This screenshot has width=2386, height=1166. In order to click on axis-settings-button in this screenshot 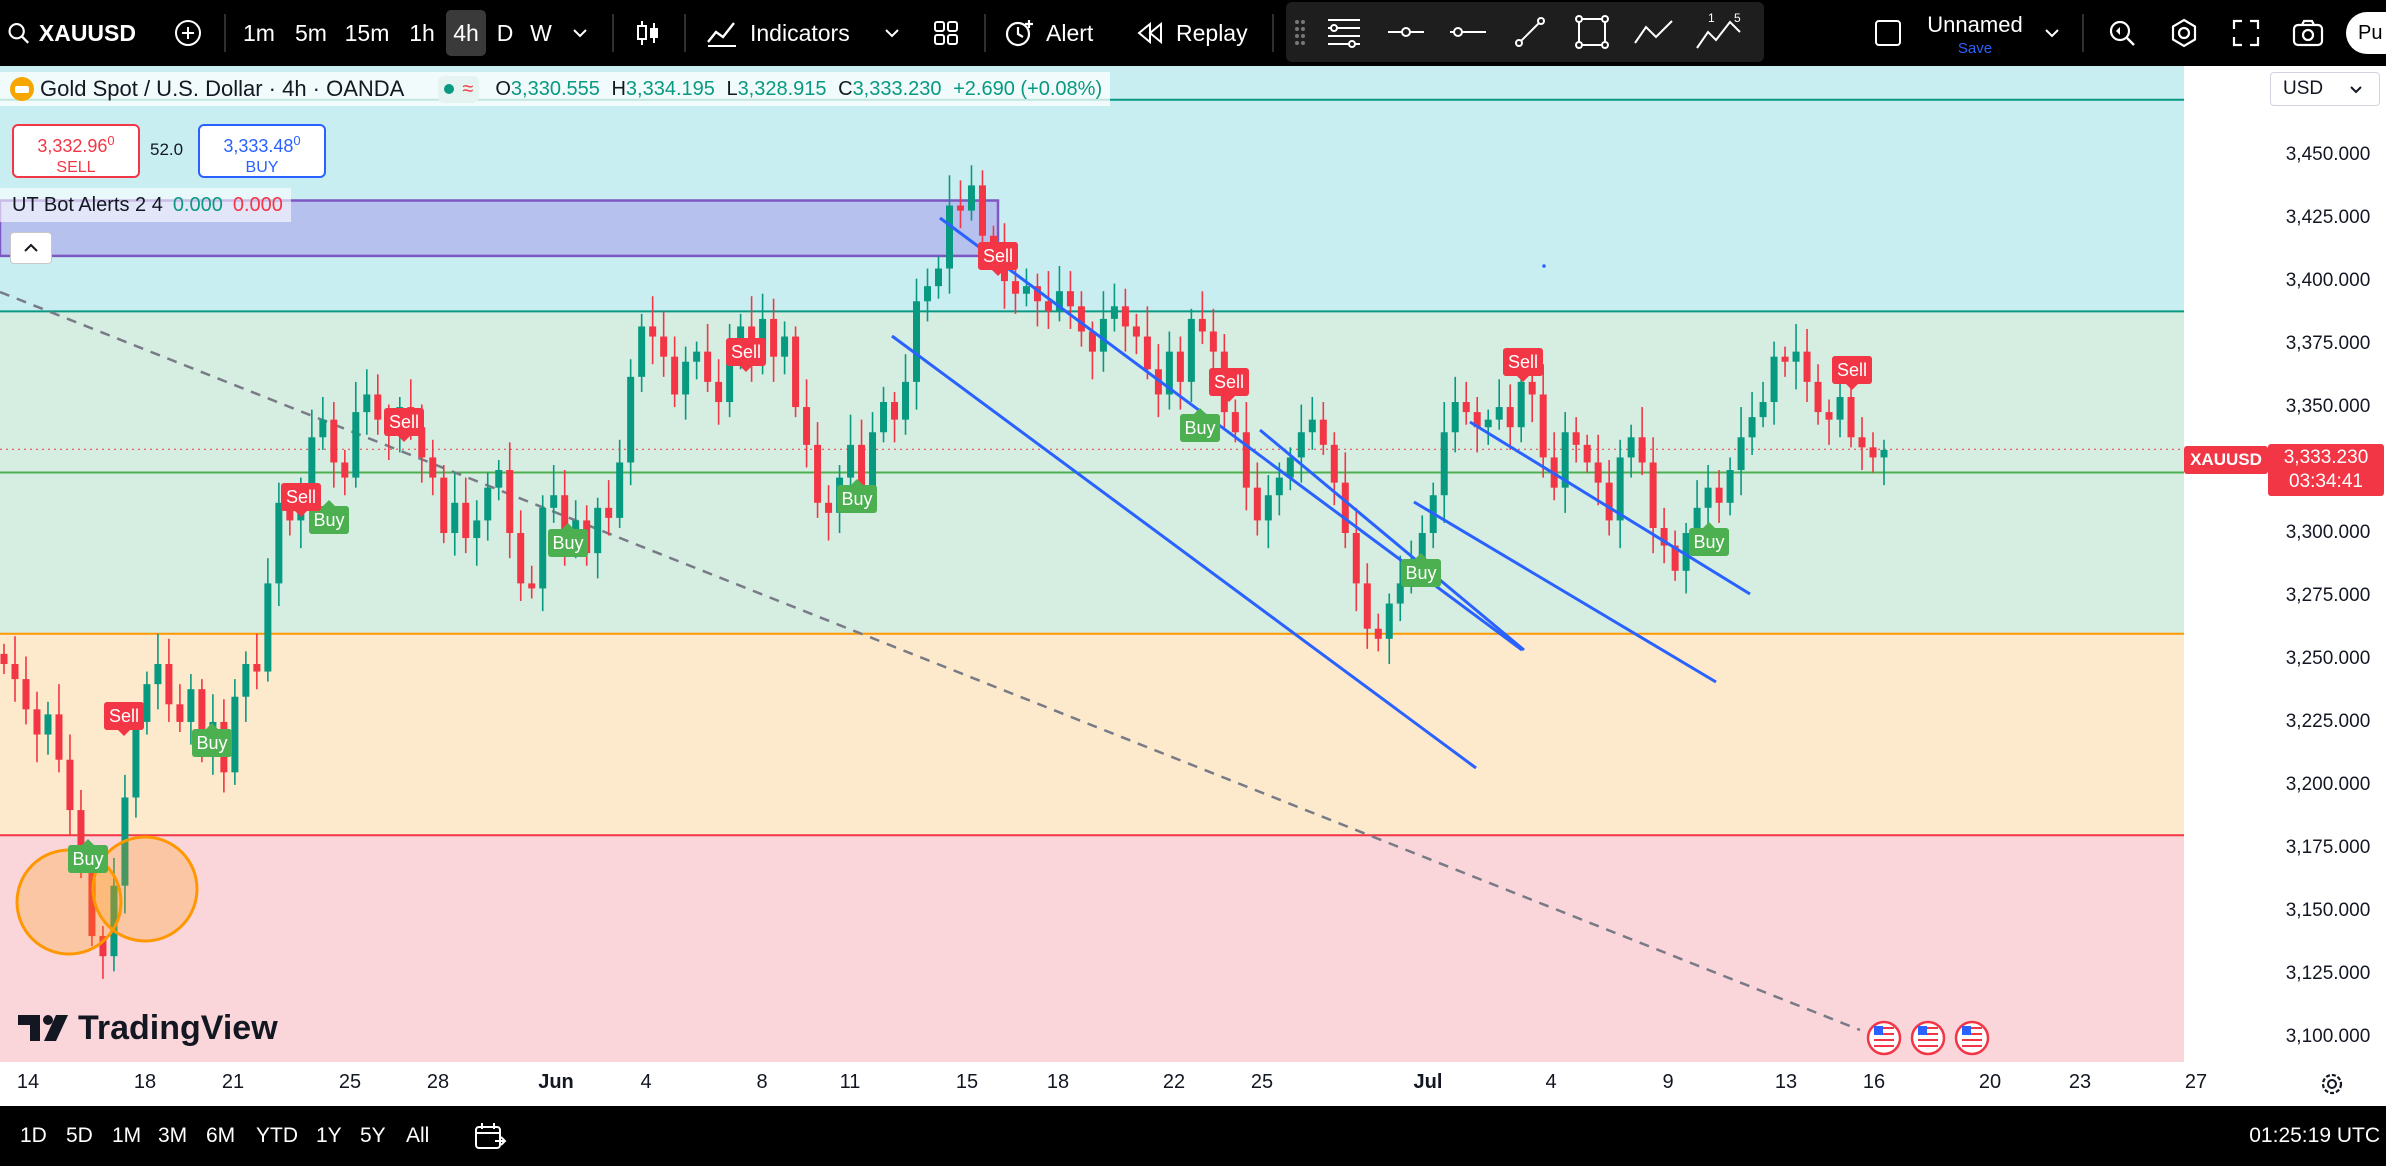, I will do `click(2332, 1084)`.